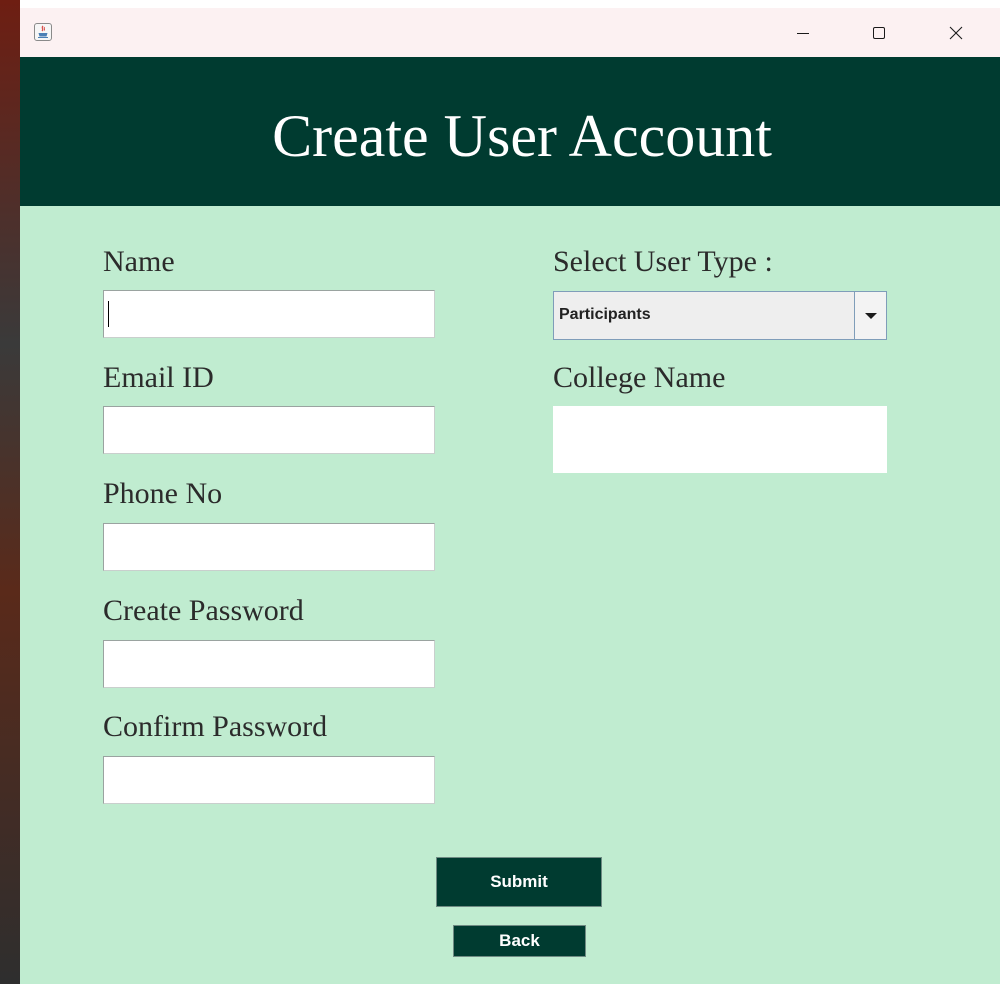 This screenshot has width=1000, height=984. Describe the element at coordinates (139, 261) in the screenshot. I see `name-label: Name` at that location.